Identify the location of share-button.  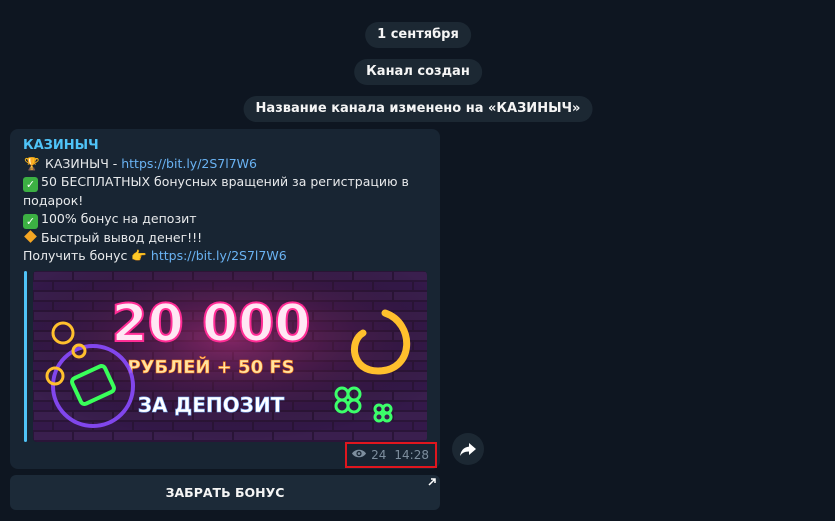
(468, 449).